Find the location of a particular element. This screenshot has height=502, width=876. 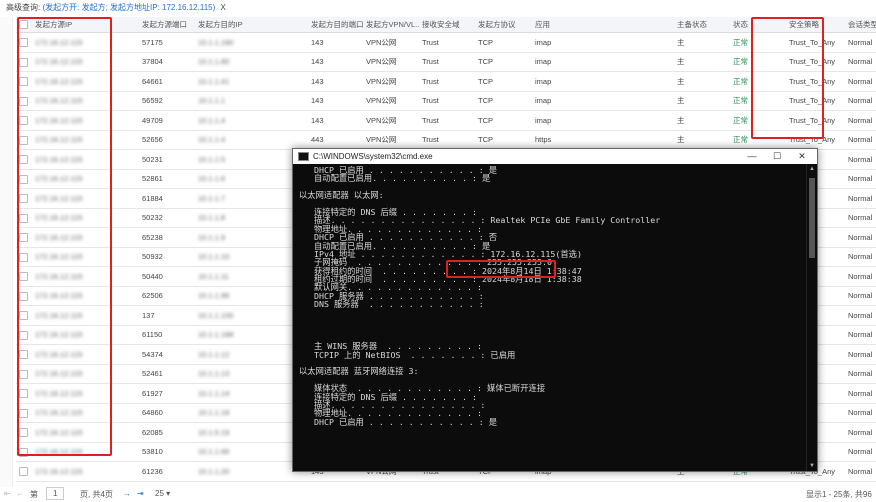

col-protocol: 发起方协议 is located at coordinates (503, 25).